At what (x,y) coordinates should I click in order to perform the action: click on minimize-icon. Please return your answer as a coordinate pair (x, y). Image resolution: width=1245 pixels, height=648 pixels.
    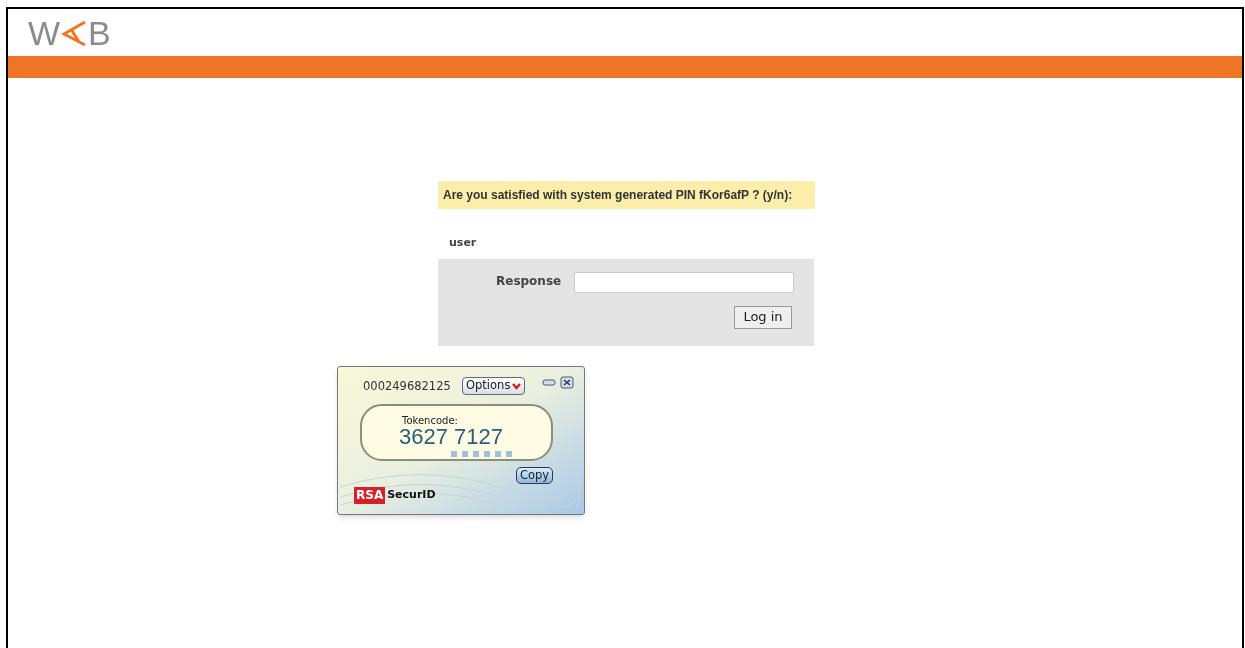
    Looking at the image, I should click on (549, 383).